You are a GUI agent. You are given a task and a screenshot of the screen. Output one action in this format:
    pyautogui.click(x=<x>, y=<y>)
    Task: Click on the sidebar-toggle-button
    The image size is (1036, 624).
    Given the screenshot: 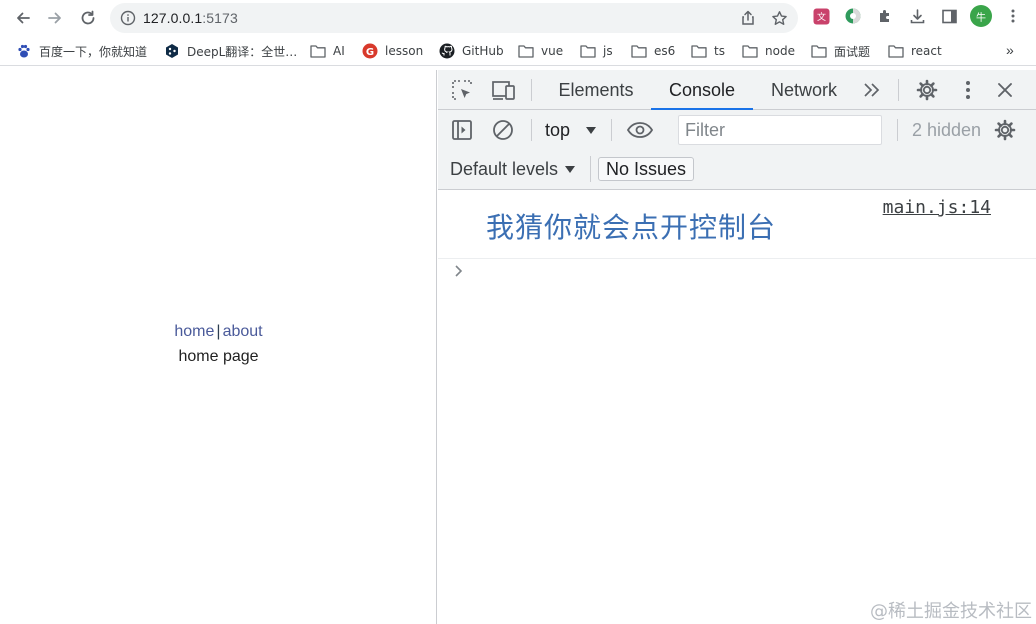 What is the action you would take?
    pyautogui.click(x=462, y=130)
    